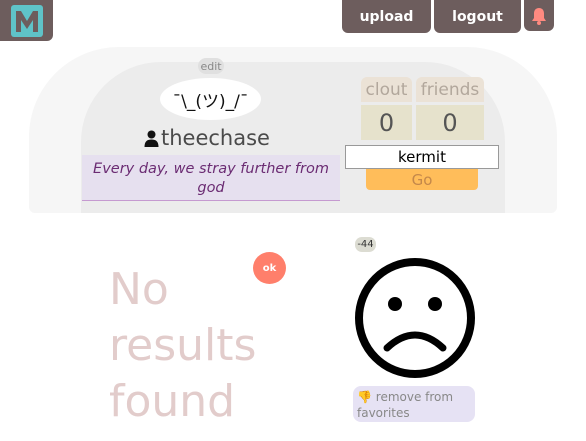 Image resolution: width=586 pixels, height=441 pixels. What do you see at coordinates (365, 244) in the screenshot?
I see `score-badge: -44` at bounding box center [365, 244].